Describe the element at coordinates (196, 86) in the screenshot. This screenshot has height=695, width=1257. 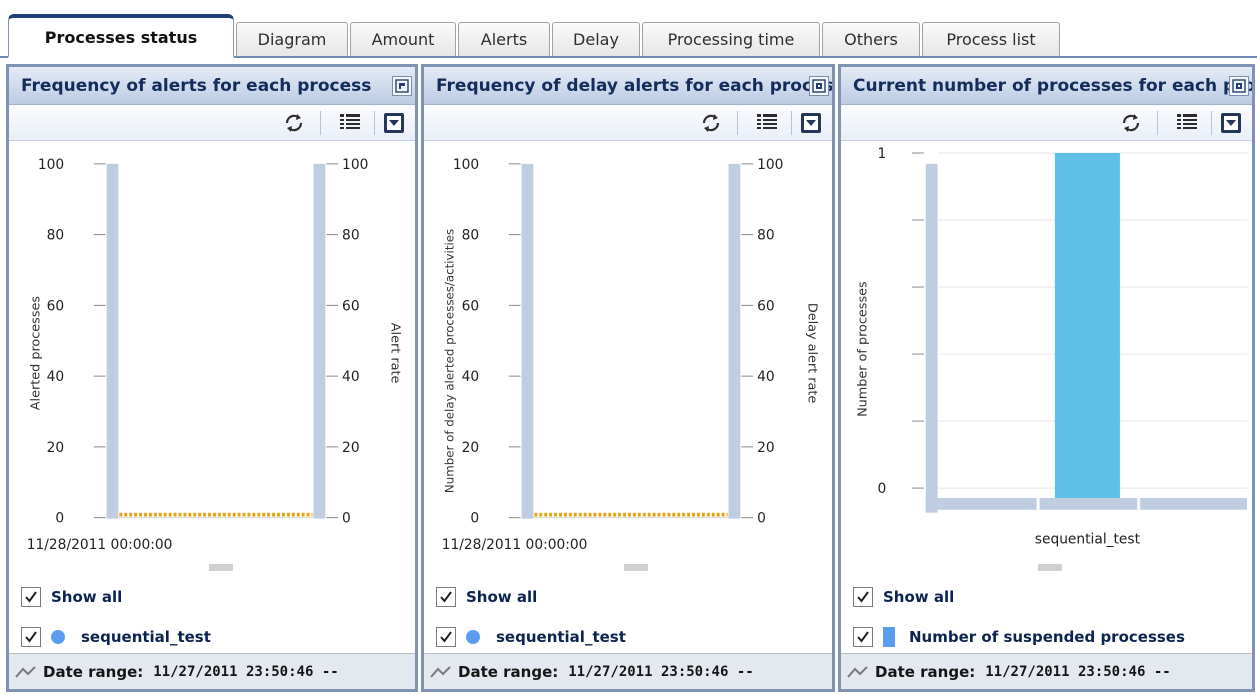
I see `panel-title-text: Frequency of alerts for each process` at that location.